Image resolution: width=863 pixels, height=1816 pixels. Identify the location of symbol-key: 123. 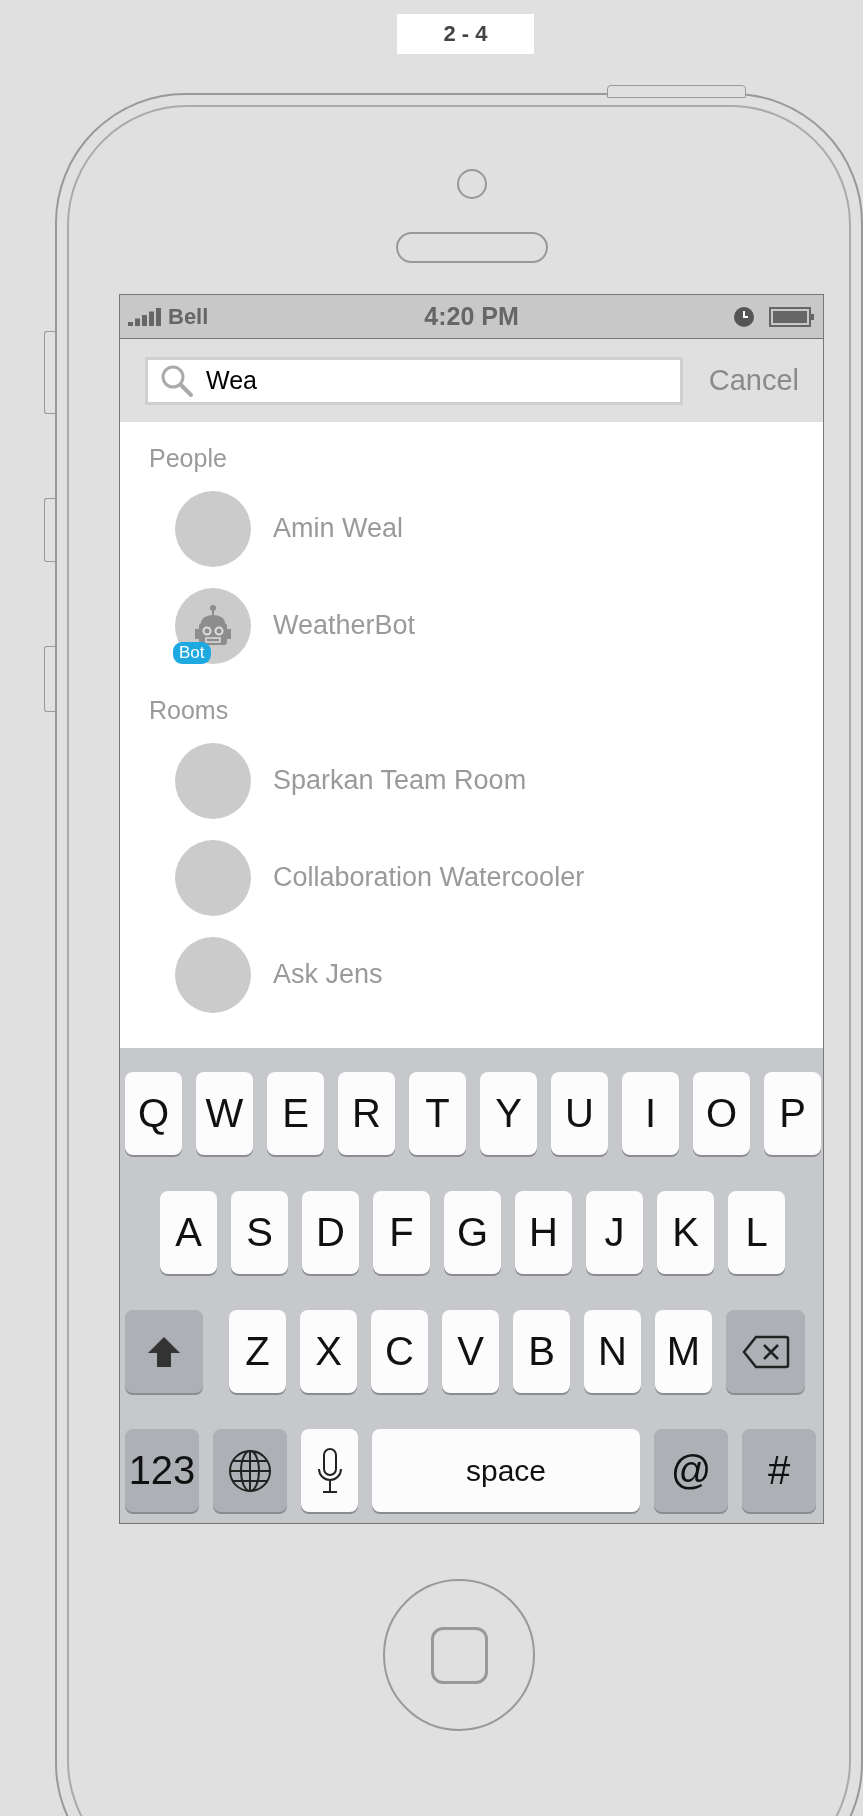
(162, 1470).